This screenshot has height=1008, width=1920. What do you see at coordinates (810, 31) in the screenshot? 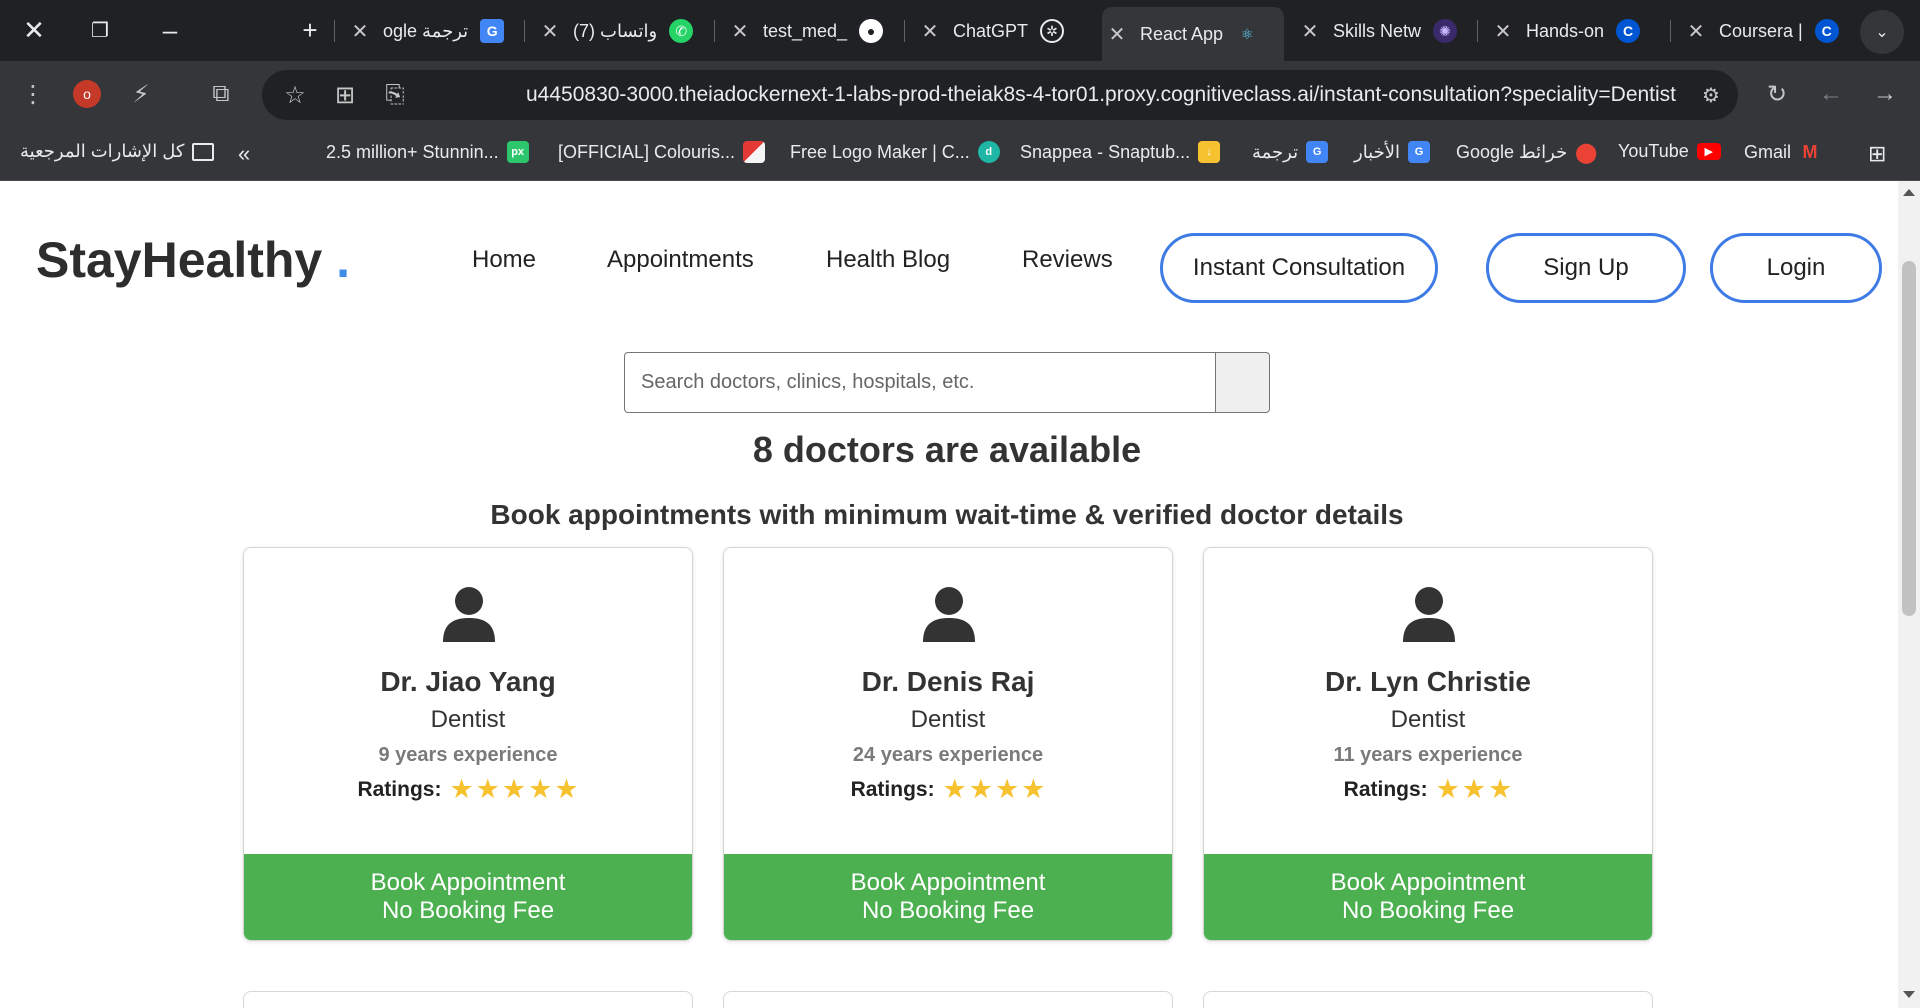
I see `tab-github: ✕ test_med_ ●` at bounding box center [810, 31].